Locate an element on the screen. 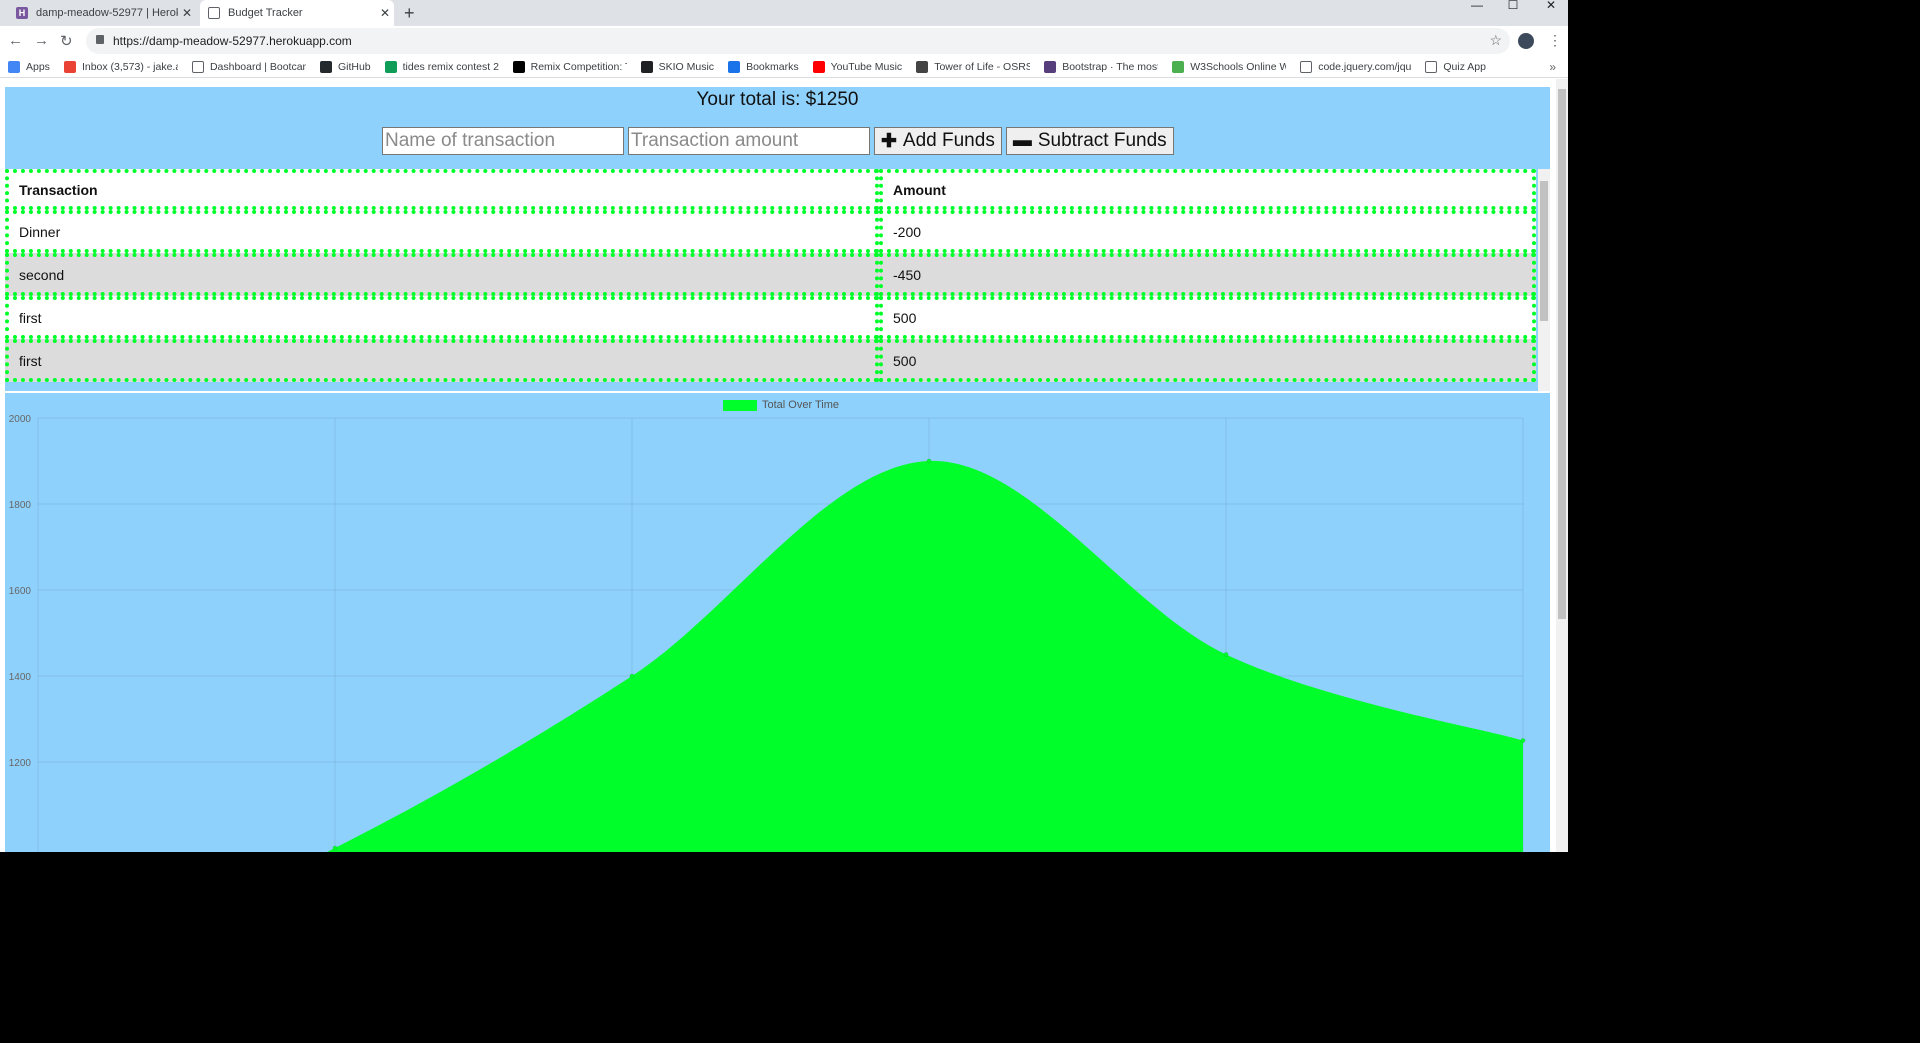  add-funds-button: ✚ Add Funds is located at coordinates (938, 141).